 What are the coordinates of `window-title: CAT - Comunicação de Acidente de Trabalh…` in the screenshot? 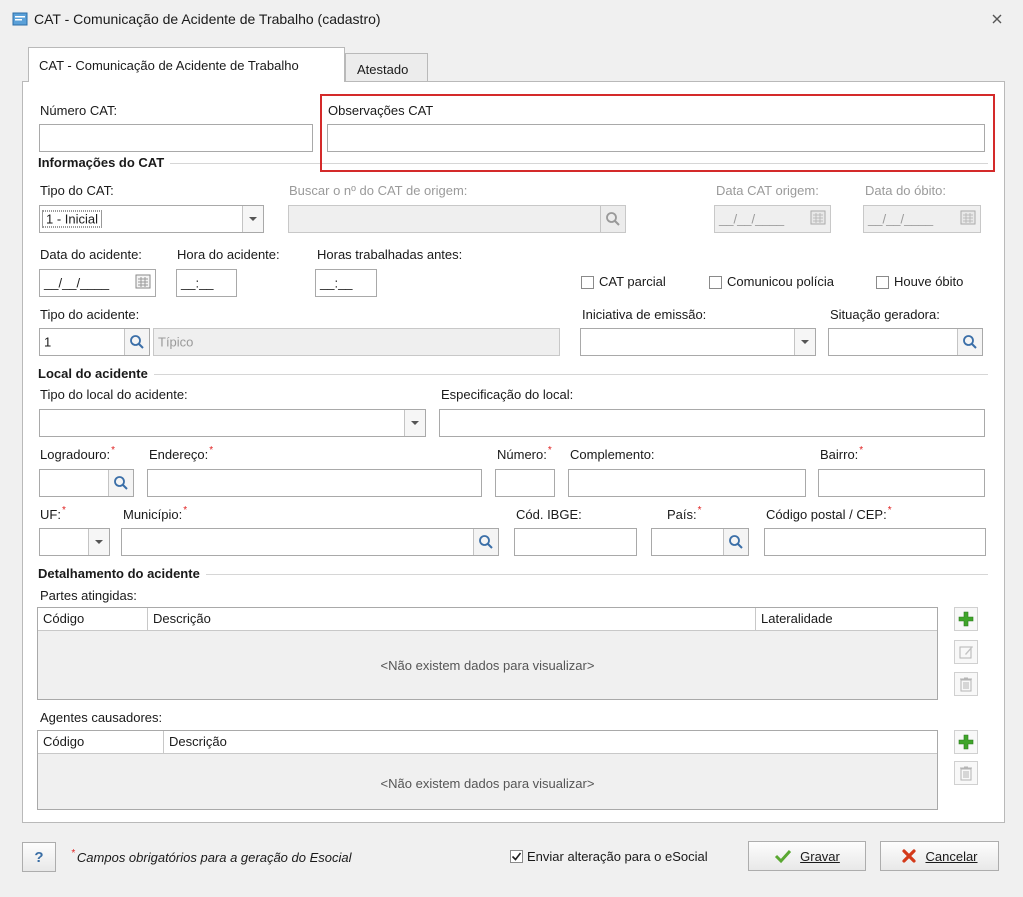 It's located at (207, 19).